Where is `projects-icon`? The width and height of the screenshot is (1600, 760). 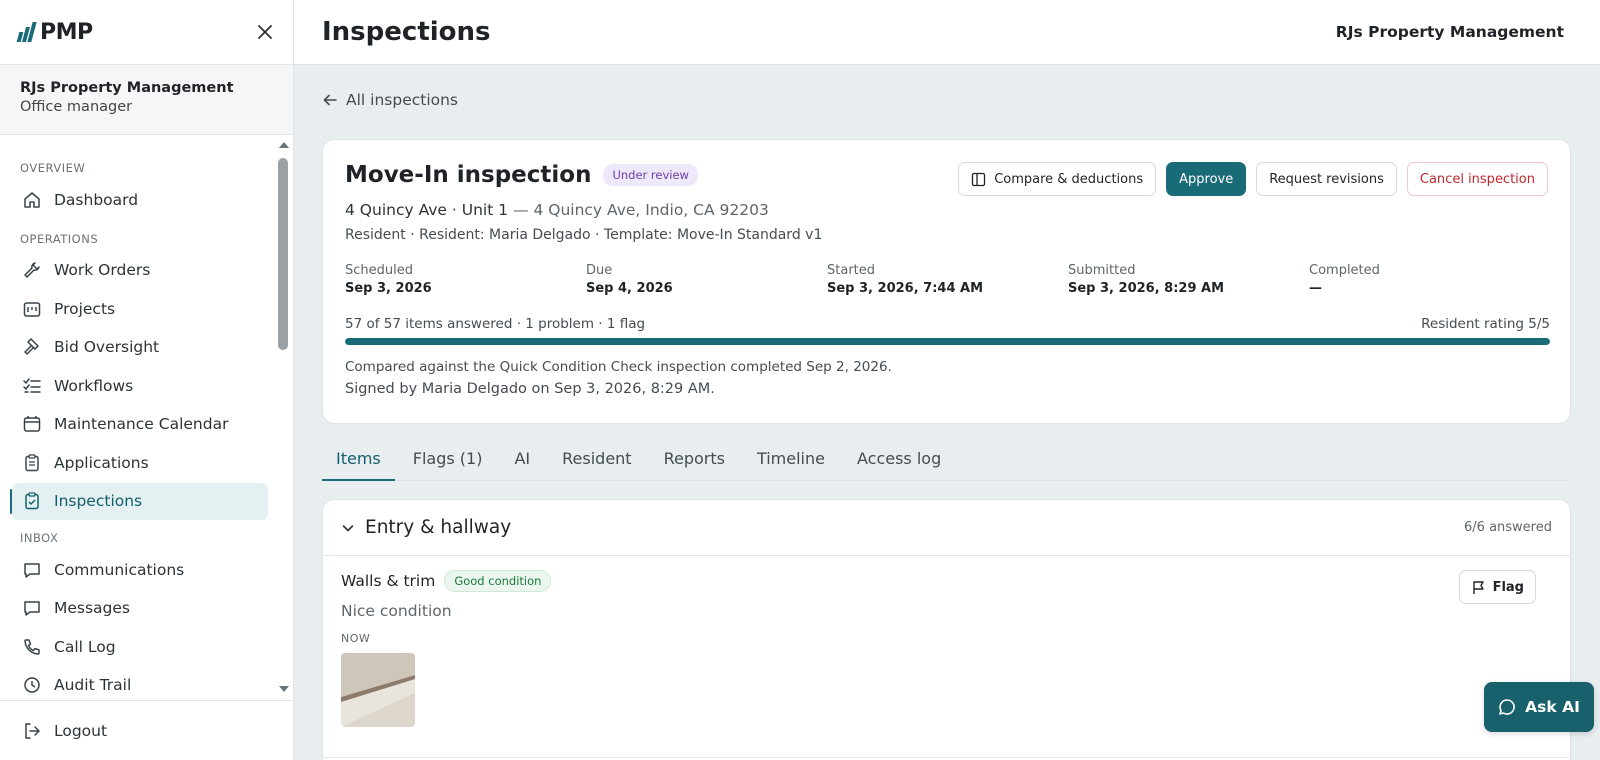
projects-icon is located at coordinates (32, 309).